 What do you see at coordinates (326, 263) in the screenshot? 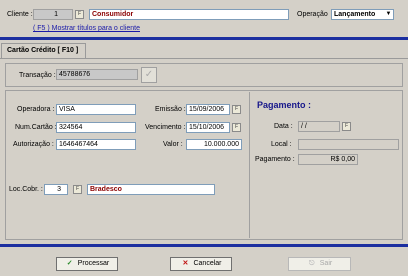
I see `sair-label: Sair` at bounding box center [326, 263].